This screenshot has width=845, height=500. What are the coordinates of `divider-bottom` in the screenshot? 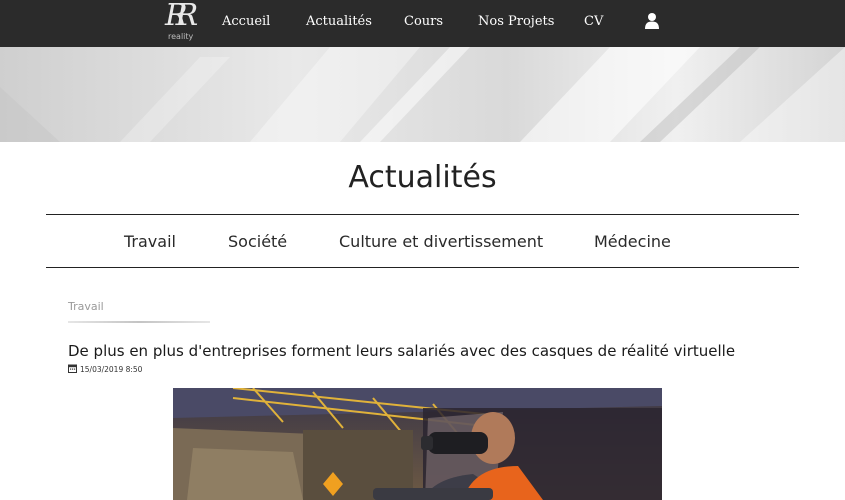 It's located at (422, 267).